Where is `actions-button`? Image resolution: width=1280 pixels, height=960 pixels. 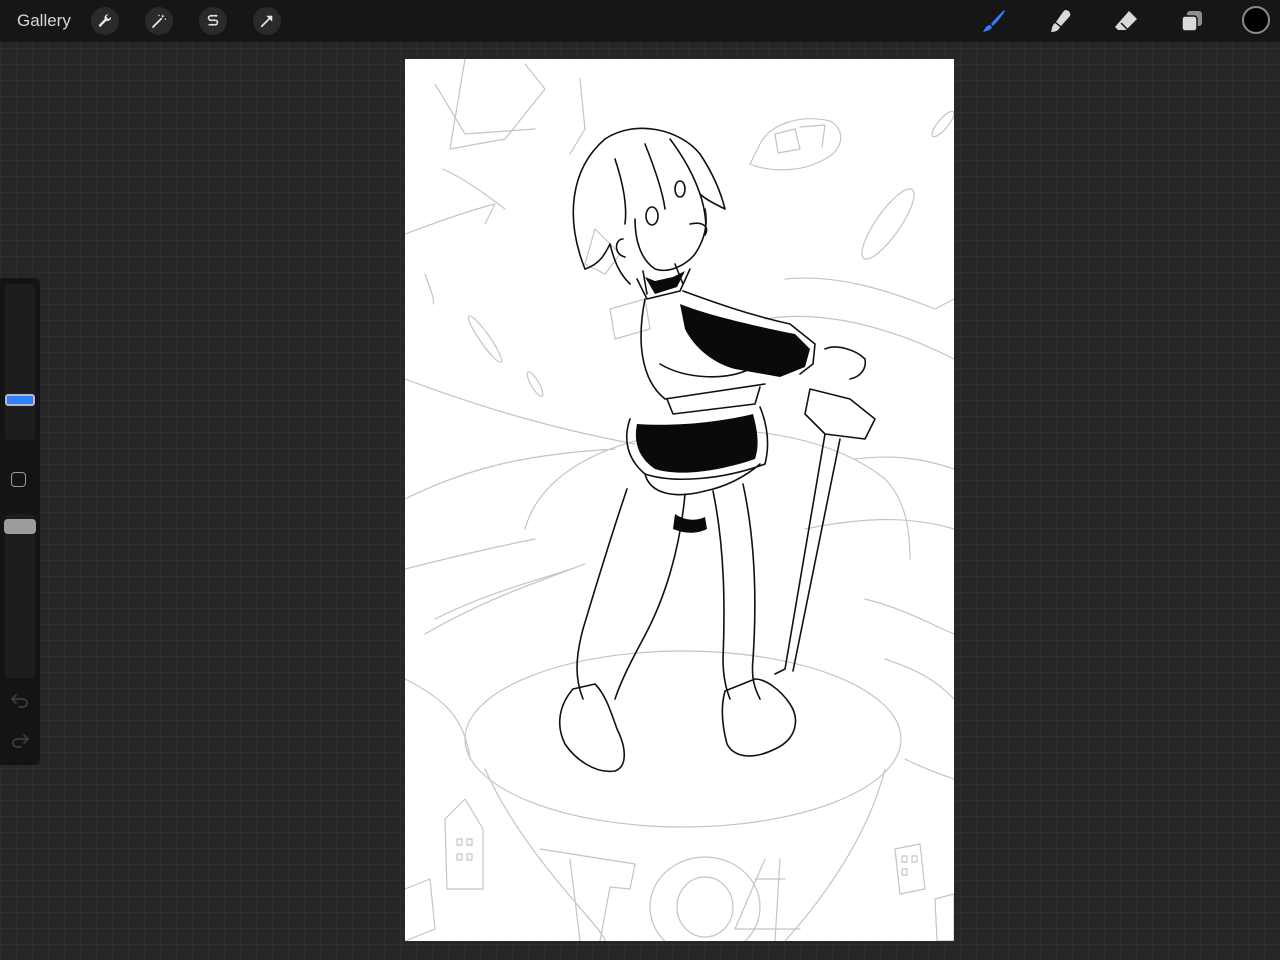 actions-button is located at coordinates (105, 21).